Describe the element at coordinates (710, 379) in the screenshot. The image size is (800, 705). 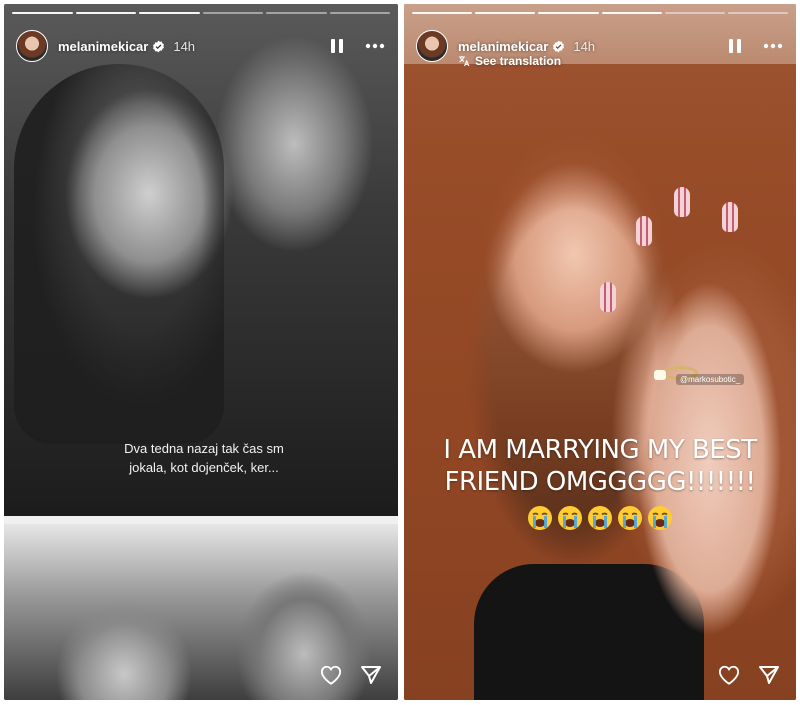
I see `mention-tag: @markosubotic_` at that location.